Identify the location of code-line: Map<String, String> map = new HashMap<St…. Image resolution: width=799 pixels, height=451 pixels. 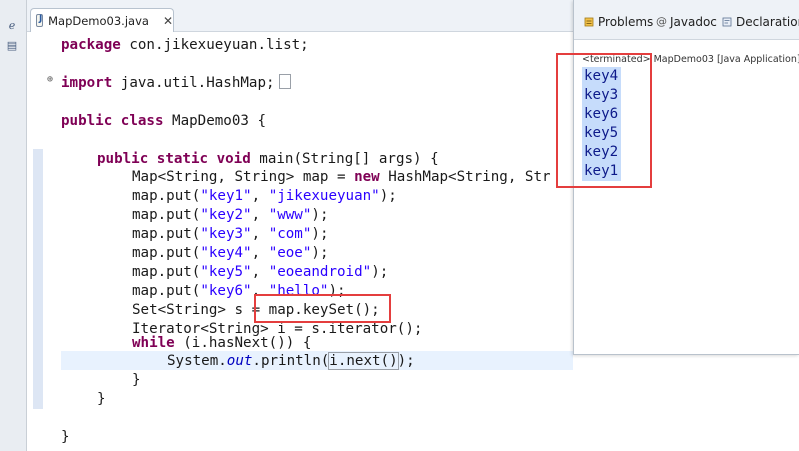
(341, 177).